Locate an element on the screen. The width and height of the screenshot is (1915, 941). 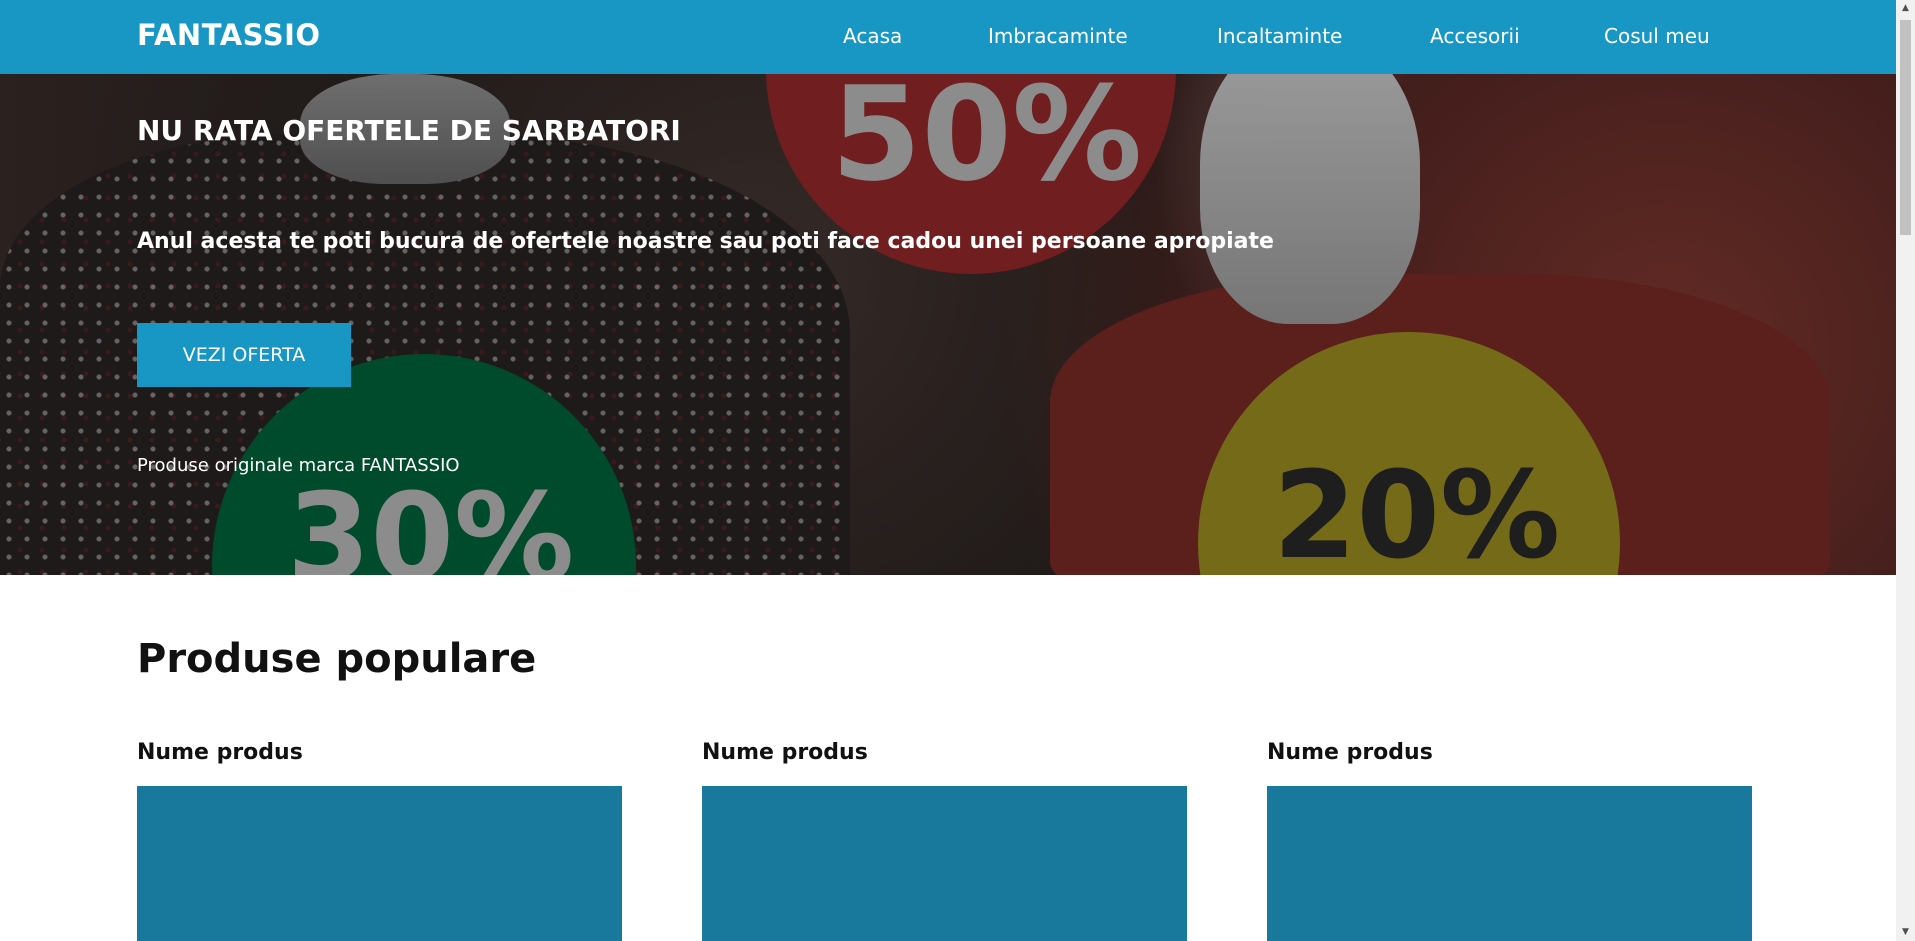
nav-link-imbracaminte: Imbracaminte is located at coordinates (1058, 36).